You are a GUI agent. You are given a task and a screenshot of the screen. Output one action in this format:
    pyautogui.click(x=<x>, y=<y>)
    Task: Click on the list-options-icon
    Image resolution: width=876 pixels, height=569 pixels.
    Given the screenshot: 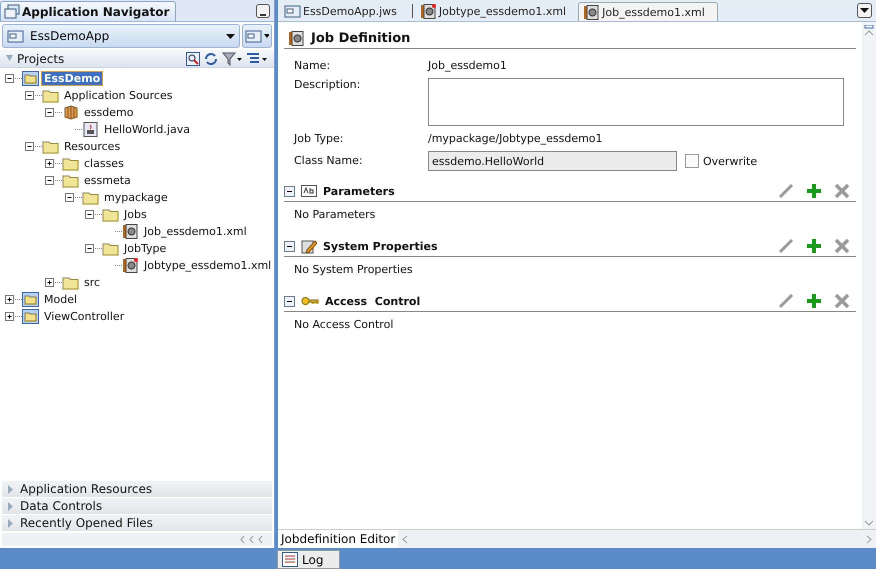 What is the action you would take?
    pyautogui.click(x=257, y=59)
    